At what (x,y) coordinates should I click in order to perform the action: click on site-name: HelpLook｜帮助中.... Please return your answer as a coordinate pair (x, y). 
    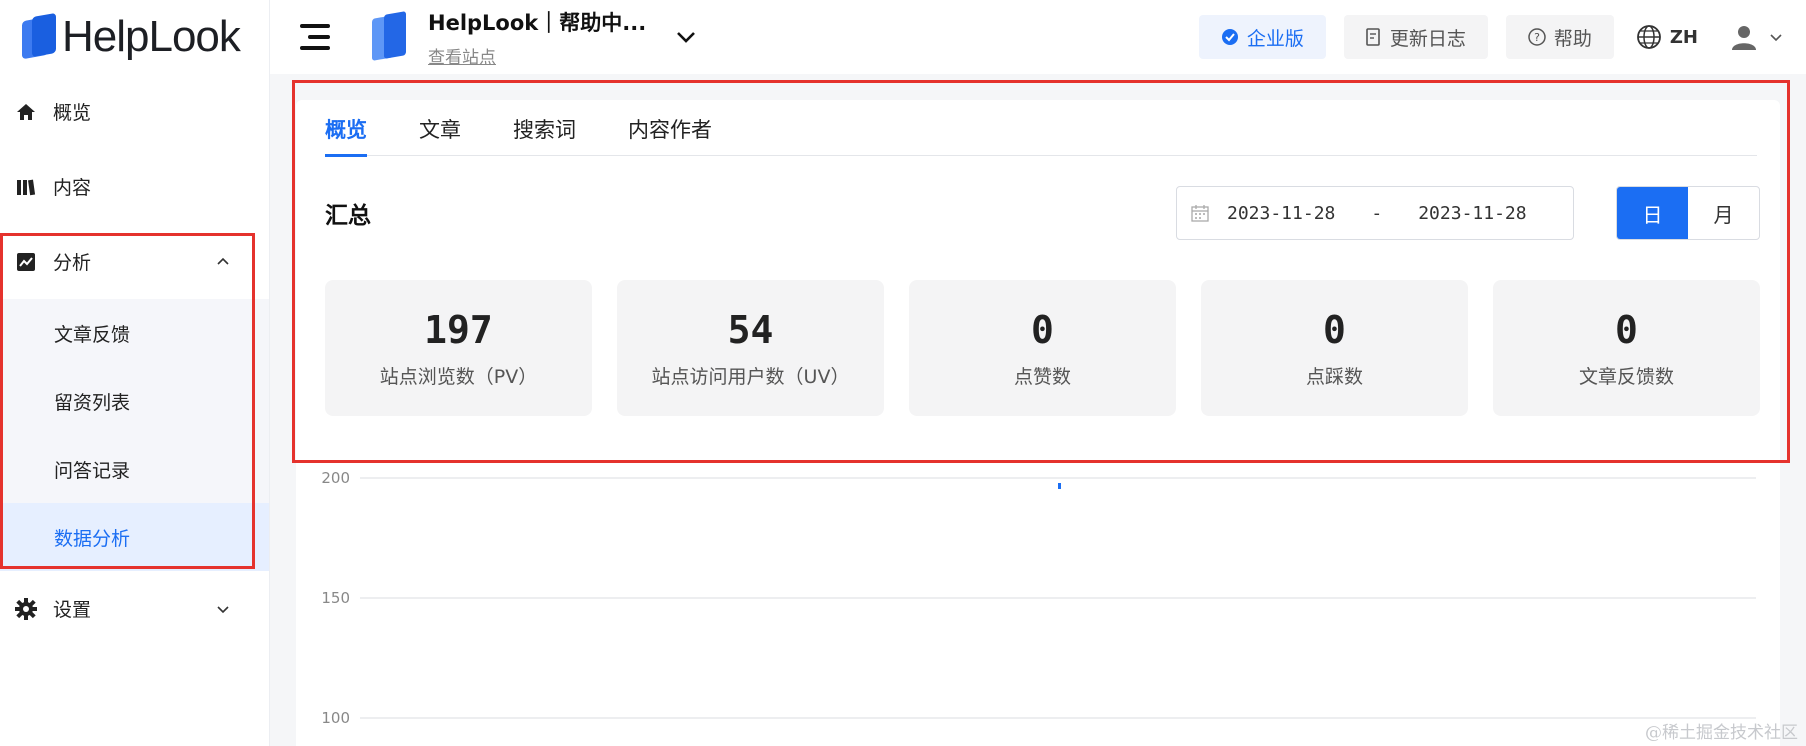
    Looking at the image, I should click on (537, 22).